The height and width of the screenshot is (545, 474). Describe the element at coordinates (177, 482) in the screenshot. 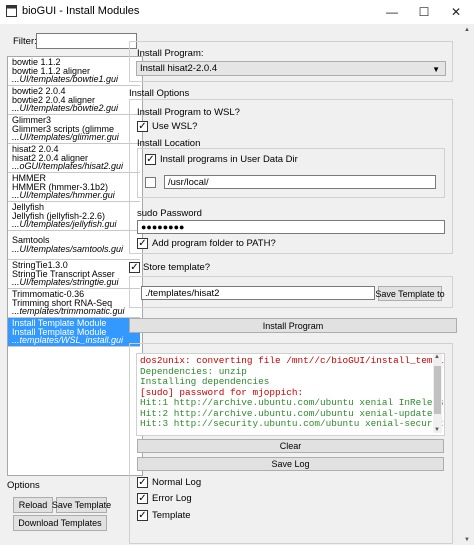

I see `normal-log-label: Normal Log` at that location.